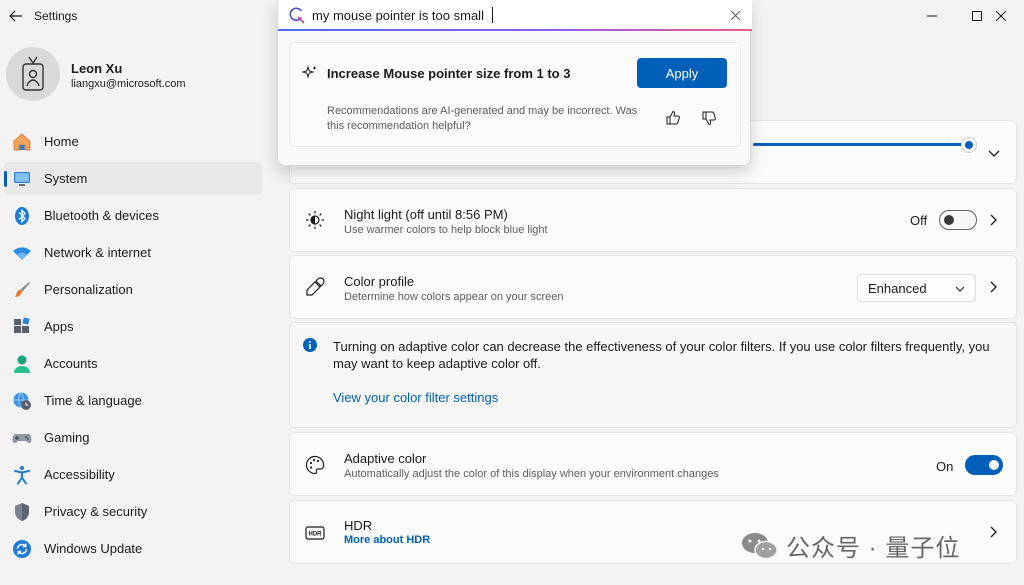 The height and width of the screenshot is (585, 1024). I want to click on update-icon, so click(22, 549).